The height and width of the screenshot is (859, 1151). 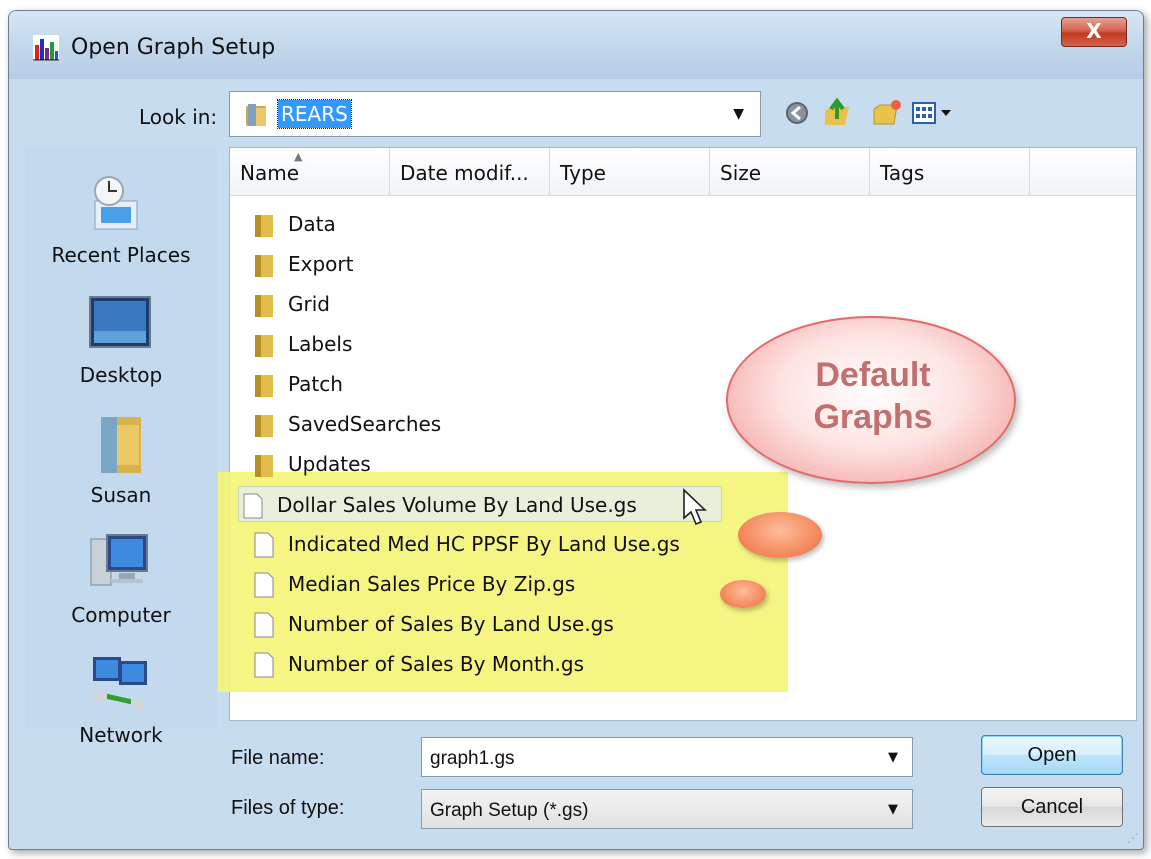 I want to click on user-folder-icon, so click(x=121, y=445).